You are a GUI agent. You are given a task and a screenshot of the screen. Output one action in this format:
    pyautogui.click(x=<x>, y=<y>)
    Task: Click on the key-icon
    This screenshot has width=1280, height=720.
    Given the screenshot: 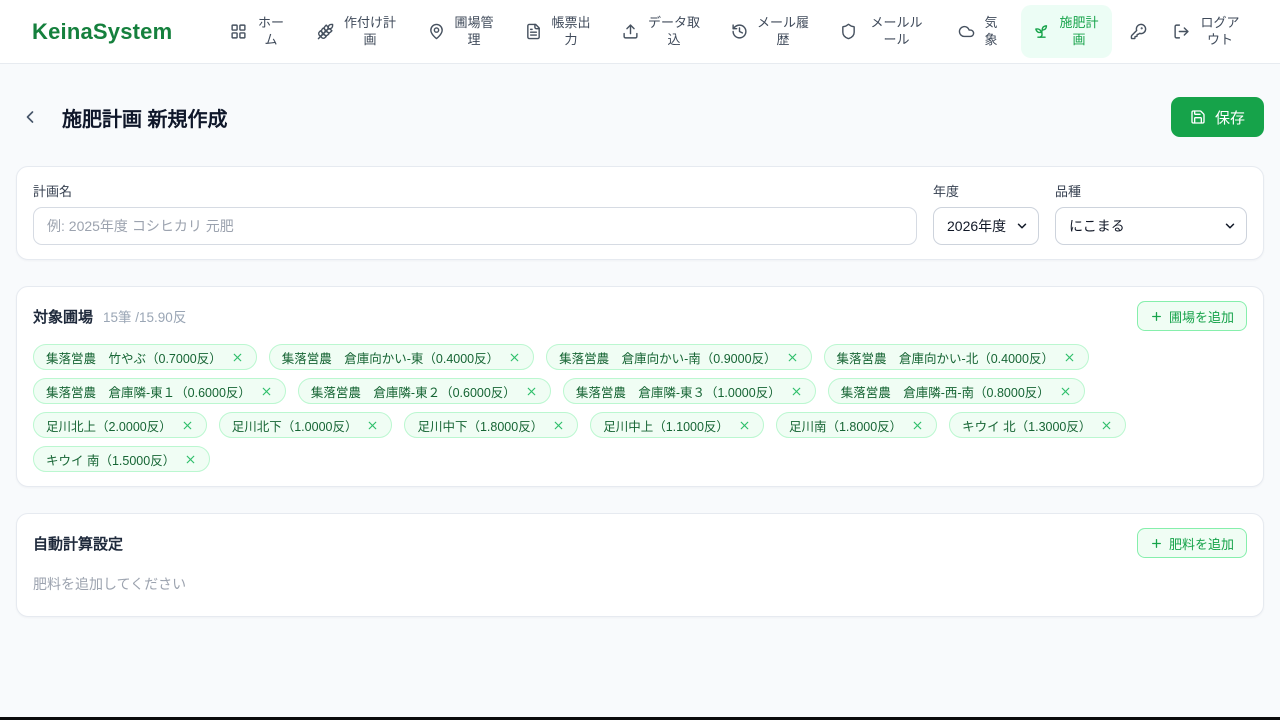 What is the action you would take?
    pyautogui.click(x=1138, y=31)
    